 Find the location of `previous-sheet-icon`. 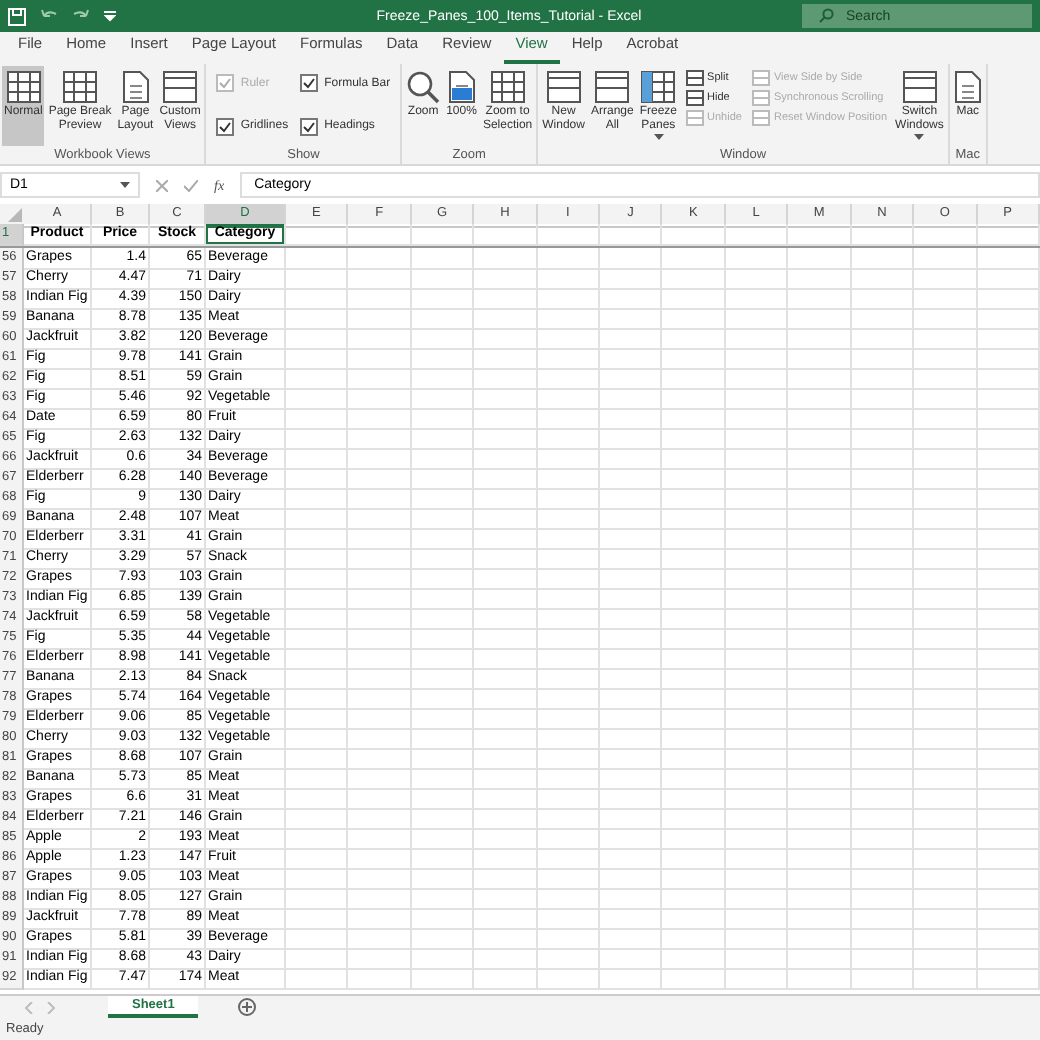

previous-sheet-icon is located at coordinates (29, 1007).